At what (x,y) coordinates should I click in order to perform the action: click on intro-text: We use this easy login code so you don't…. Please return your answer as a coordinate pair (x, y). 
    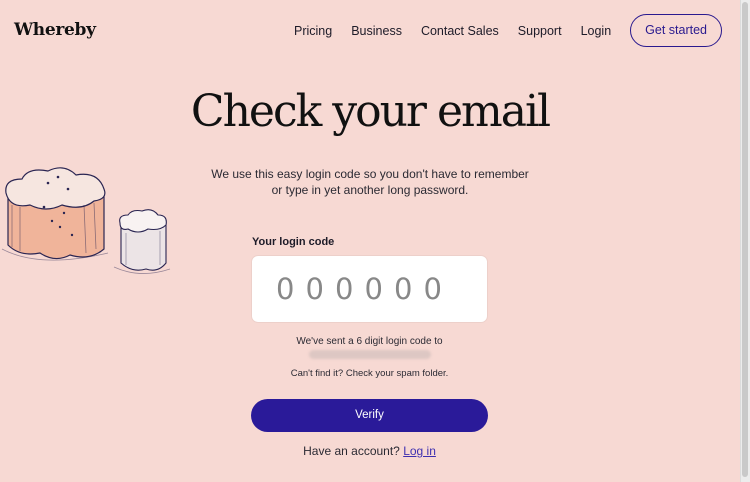
    Looking at the image, I should click on (370, 182).